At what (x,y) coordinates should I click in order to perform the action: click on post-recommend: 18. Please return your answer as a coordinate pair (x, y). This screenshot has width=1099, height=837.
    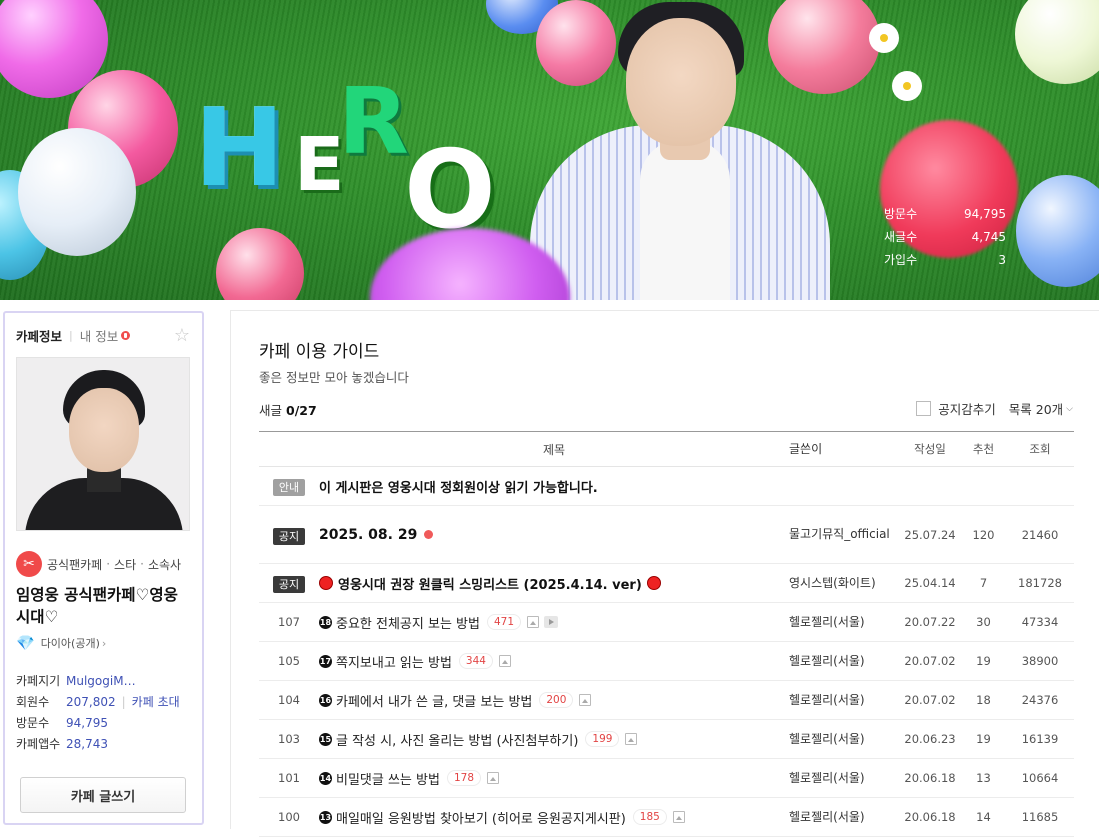
    Looking at the image, I should click on (983, 700).